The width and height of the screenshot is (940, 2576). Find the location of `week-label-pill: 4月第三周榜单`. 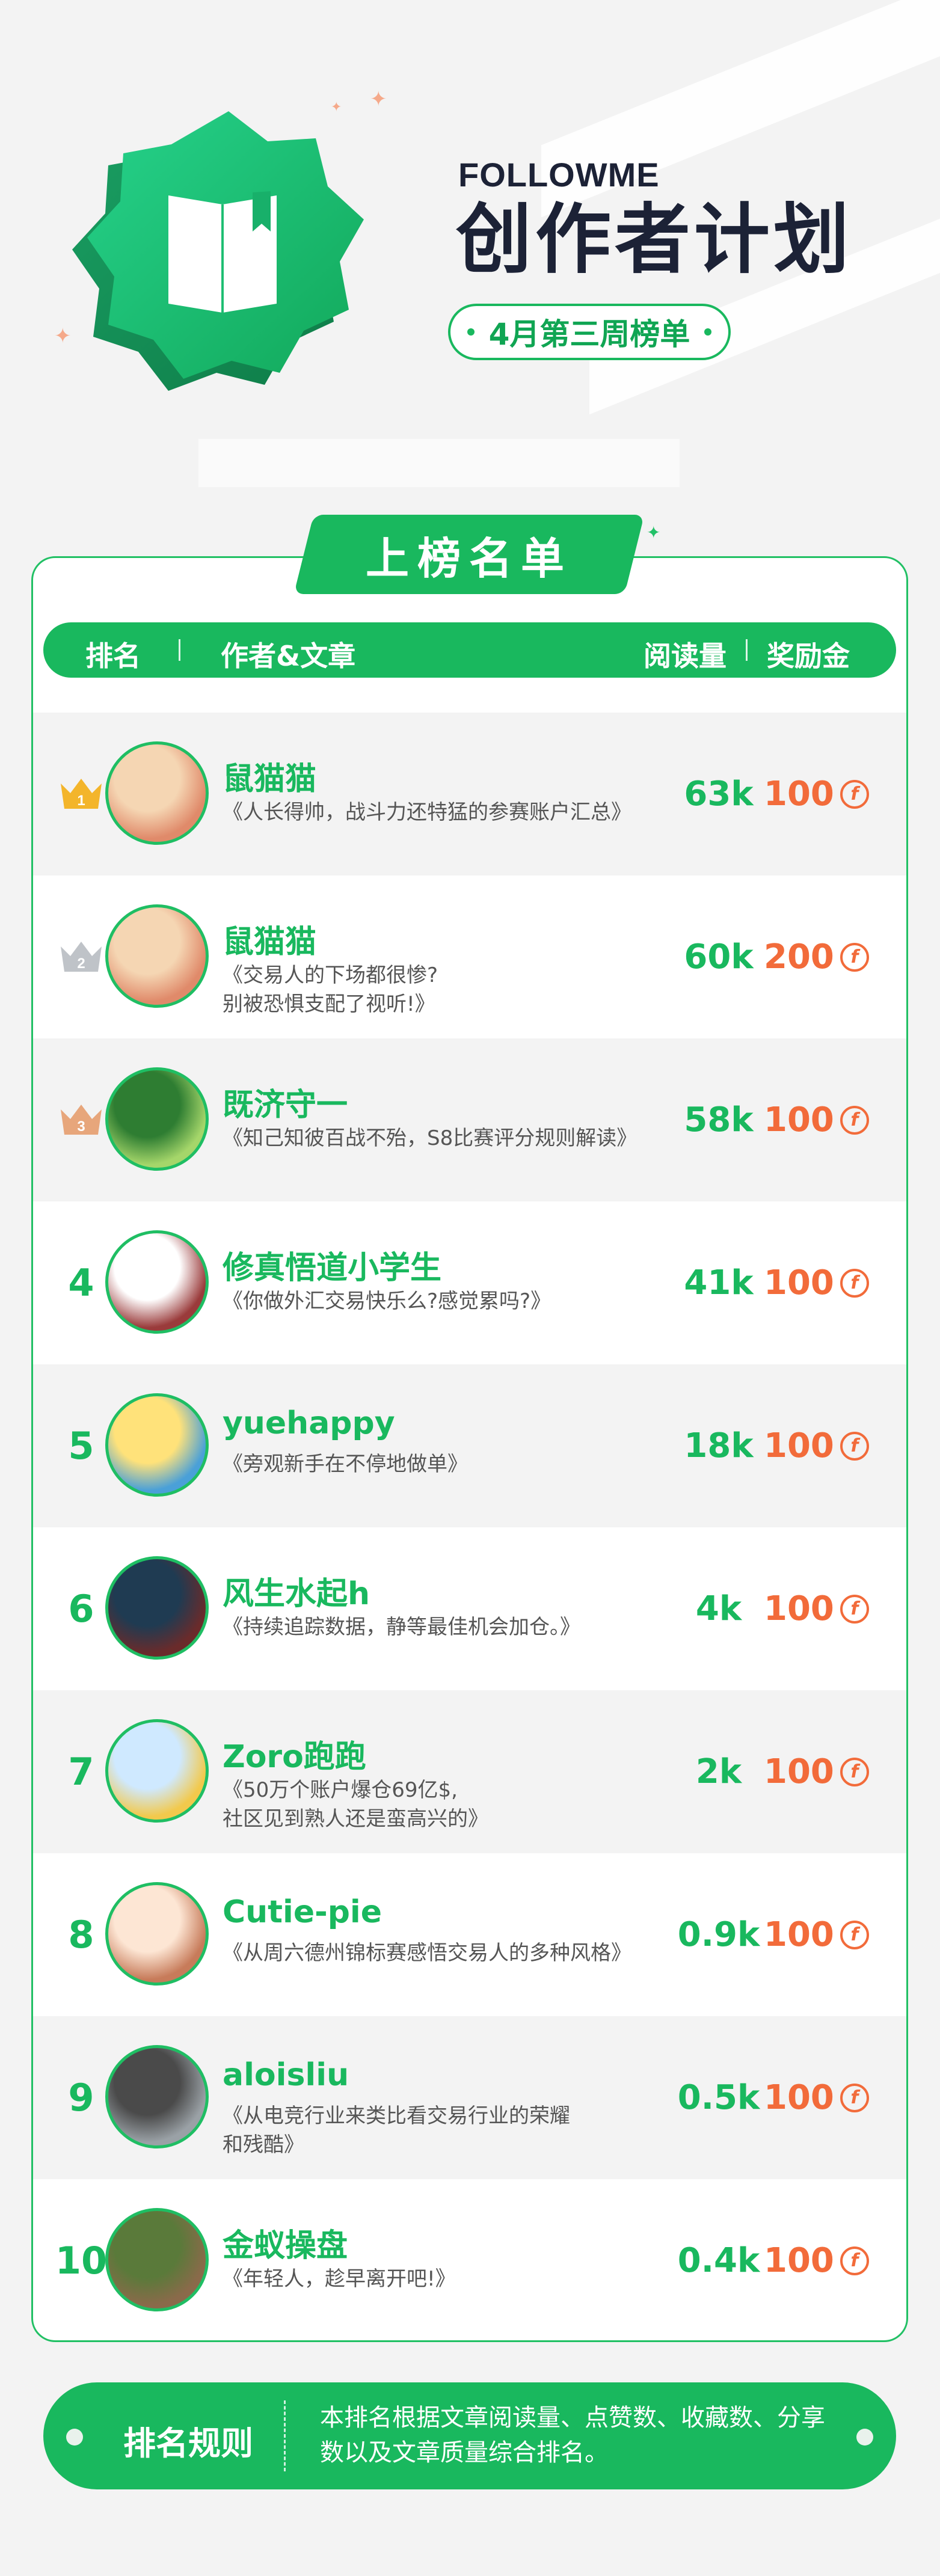

week-label-pill: 4月第三周榜单 is located at coordinates (589, 332).